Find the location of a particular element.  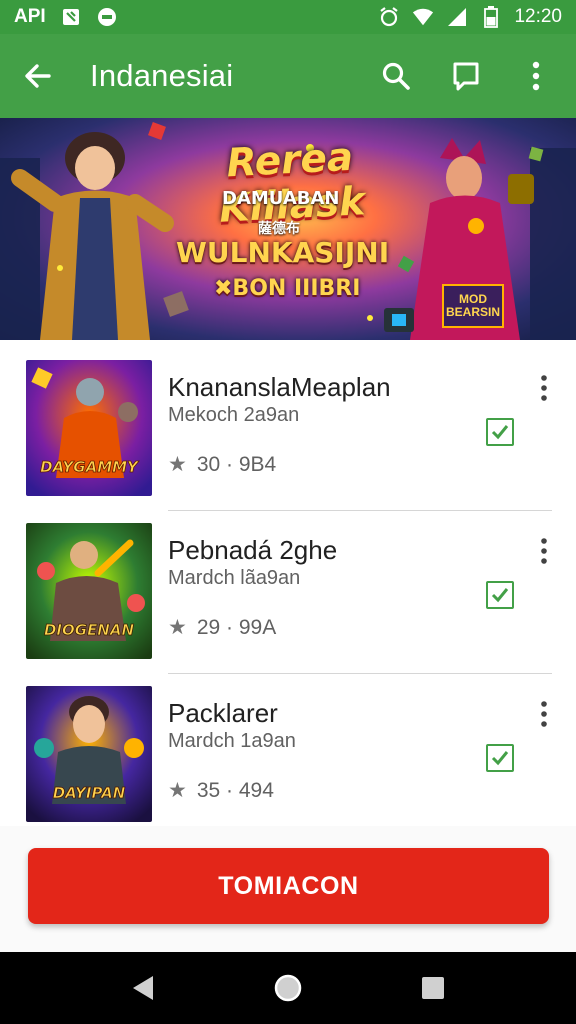

banner-badge: MOD BEARSIN is located at coordinates (473, 306).